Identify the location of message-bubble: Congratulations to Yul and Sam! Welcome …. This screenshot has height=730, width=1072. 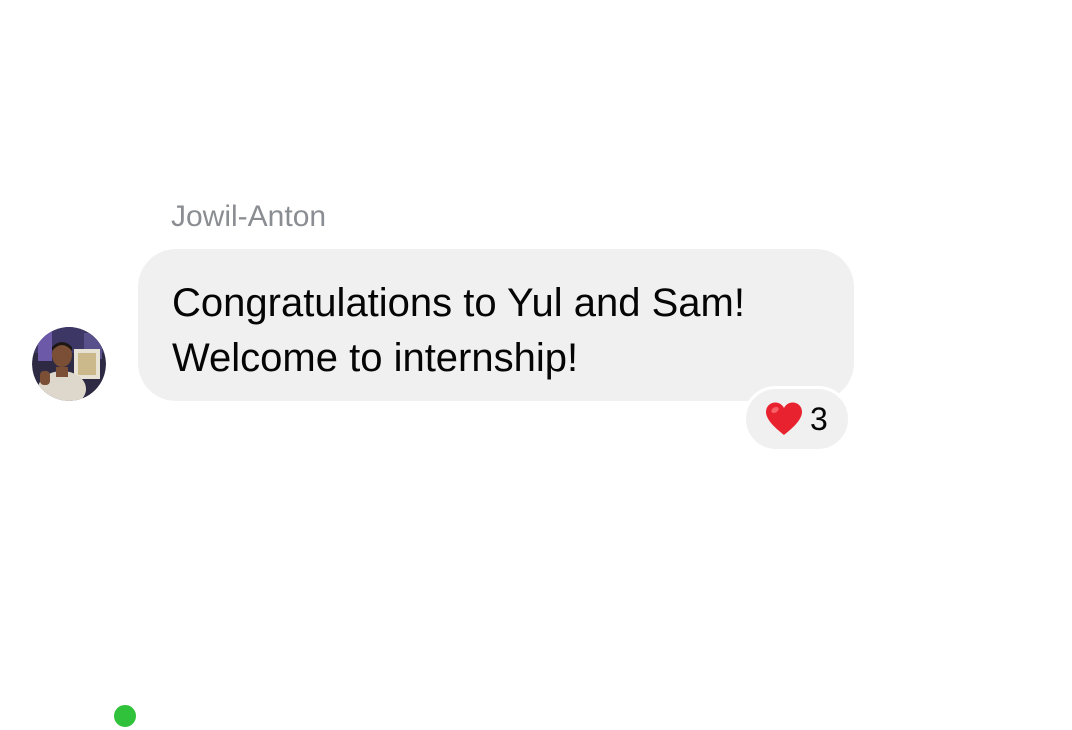
(496, 325).